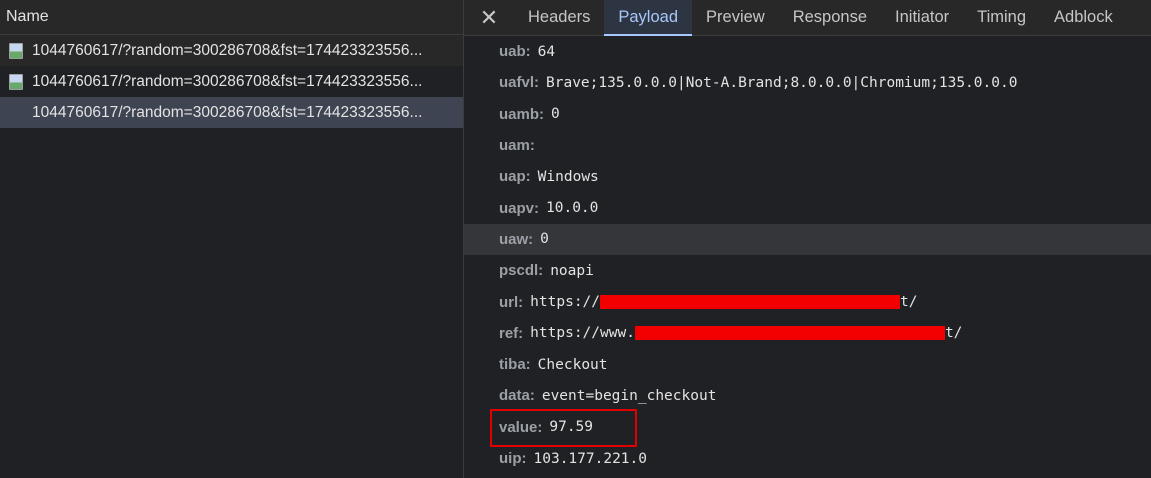 The image size is (1151, 478). I want to click on param-key: uafvl:, so click(519, 83).